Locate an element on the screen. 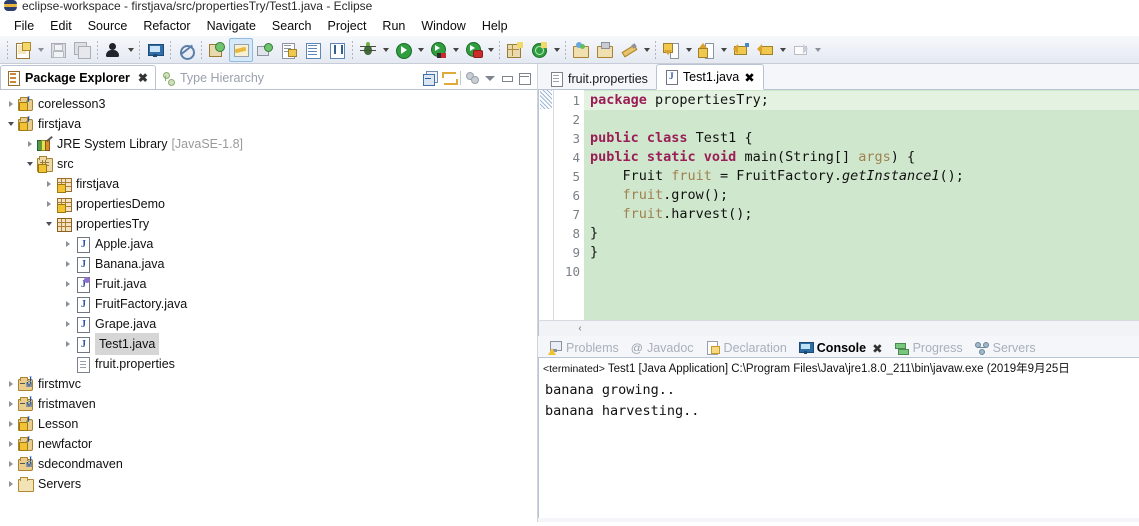  run-external-tools-button is located at coordinates (473, 50).